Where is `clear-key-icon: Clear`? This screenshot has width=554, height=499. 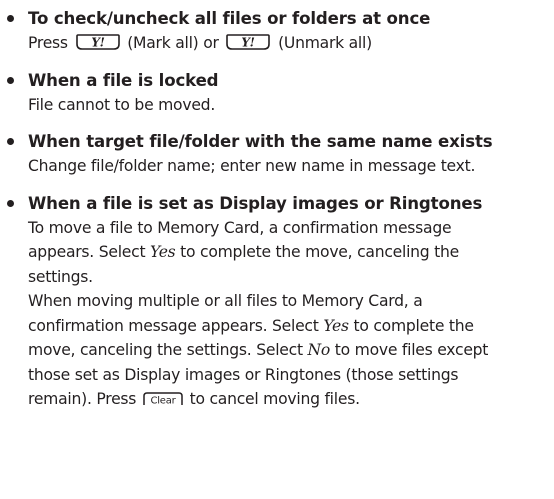
clear-key-icon: Clear is located at coordinates (163, 399).